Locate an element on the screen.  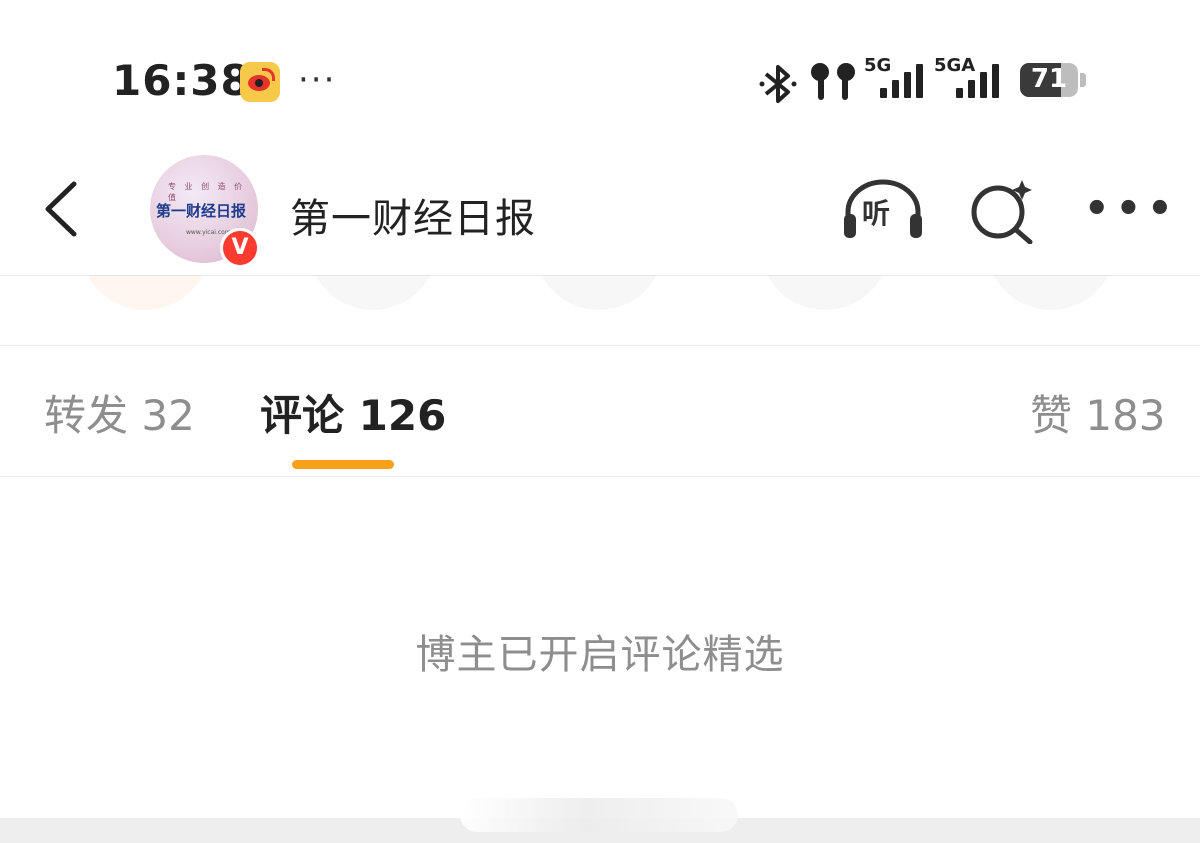
watermark is located at coordinates (599, 815).